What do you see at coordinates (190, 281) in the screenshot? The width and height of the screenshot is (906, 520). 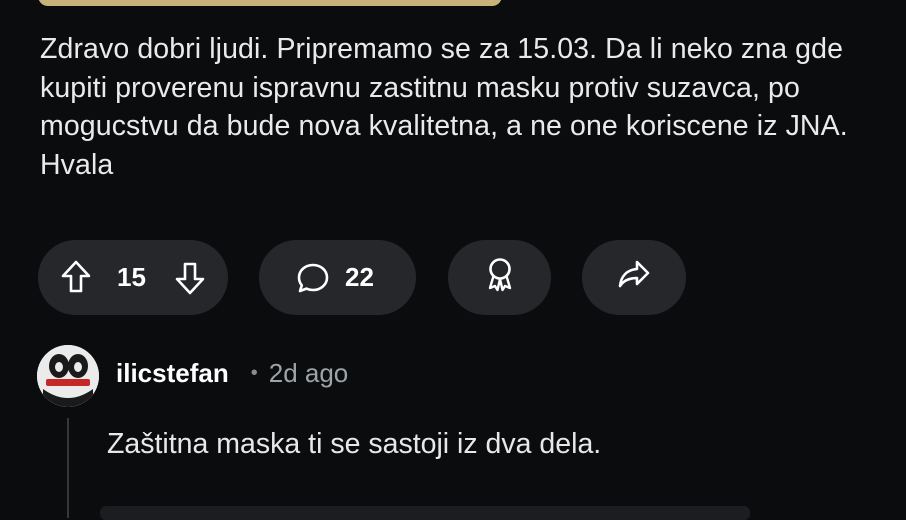 I see `arrow-down-icon` at bounding box center [190, 281].